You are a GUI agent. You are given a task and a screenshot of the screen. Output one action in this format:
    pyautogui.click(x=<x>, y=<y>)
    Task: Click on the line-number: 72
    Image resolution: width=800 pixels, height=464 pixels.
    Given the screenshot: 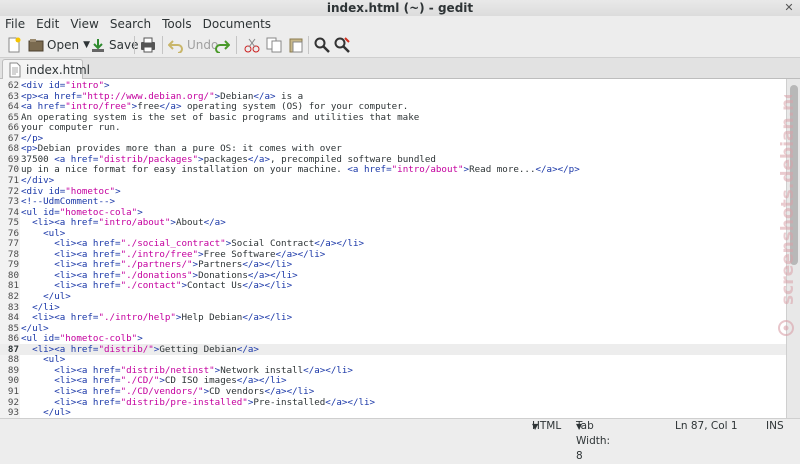 What is the action you would take?
    pyautogui.click(x=10, y=191)
    